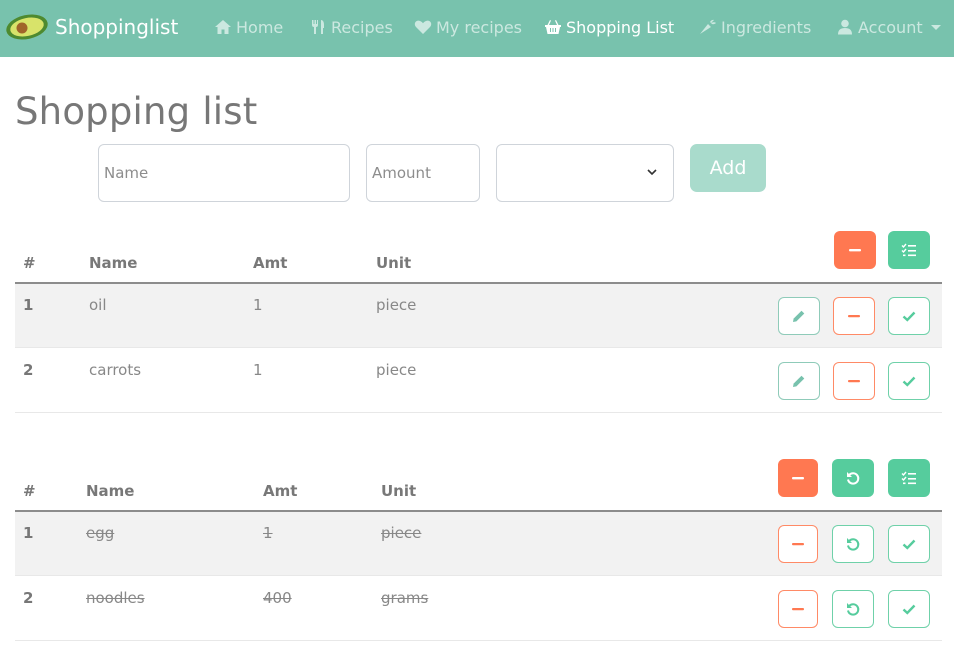 This screenshot has width=954, height=652. I want to click on avocado-logo-icon, so click(27, 27).